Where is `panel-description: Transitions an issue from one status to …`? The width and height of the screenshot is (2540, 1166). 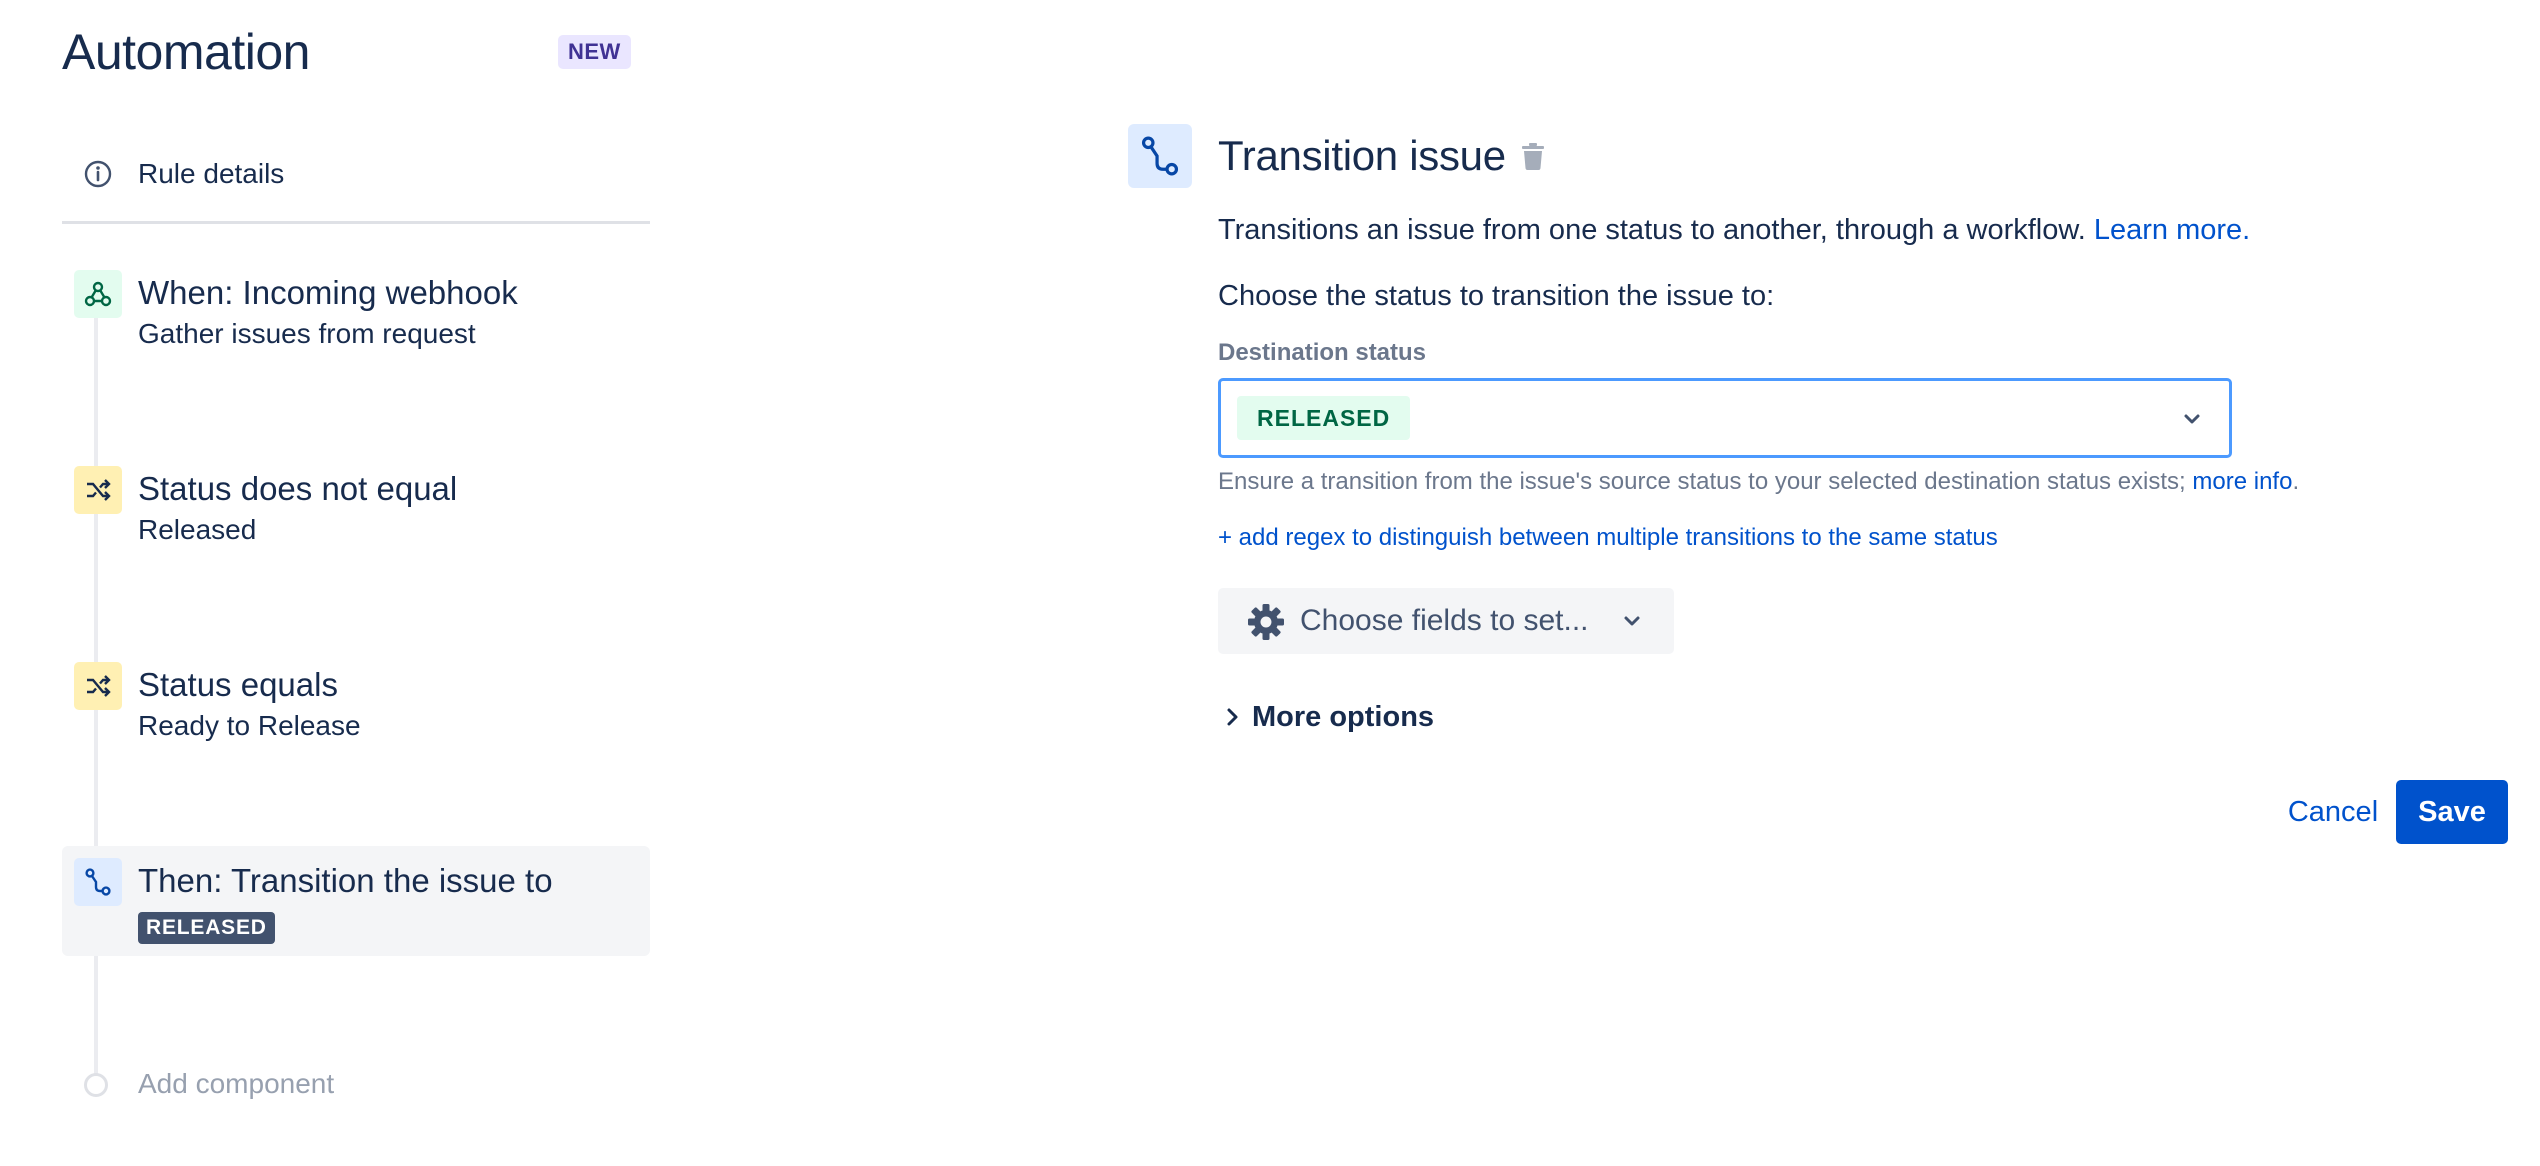
panel-description: Transitions an issue from one status to … is located at coordinates (1734, 230).